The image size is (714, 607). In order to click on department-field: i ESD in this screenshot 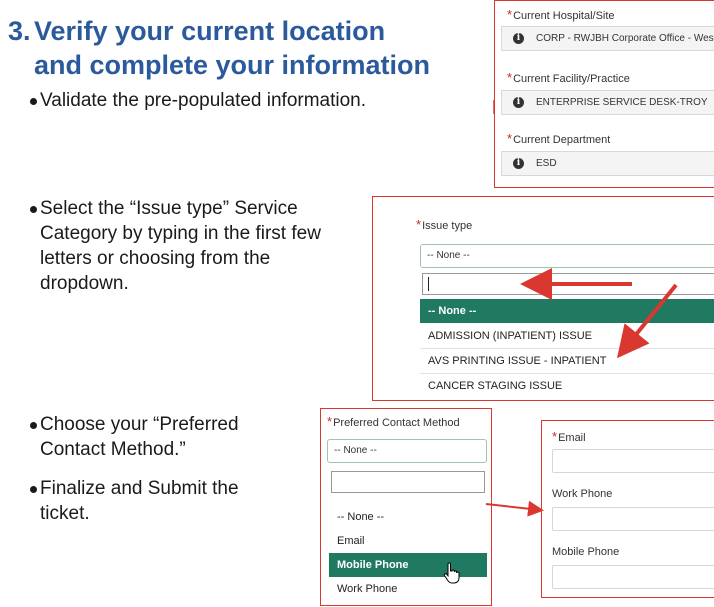, I will do `click(607, 163)`.